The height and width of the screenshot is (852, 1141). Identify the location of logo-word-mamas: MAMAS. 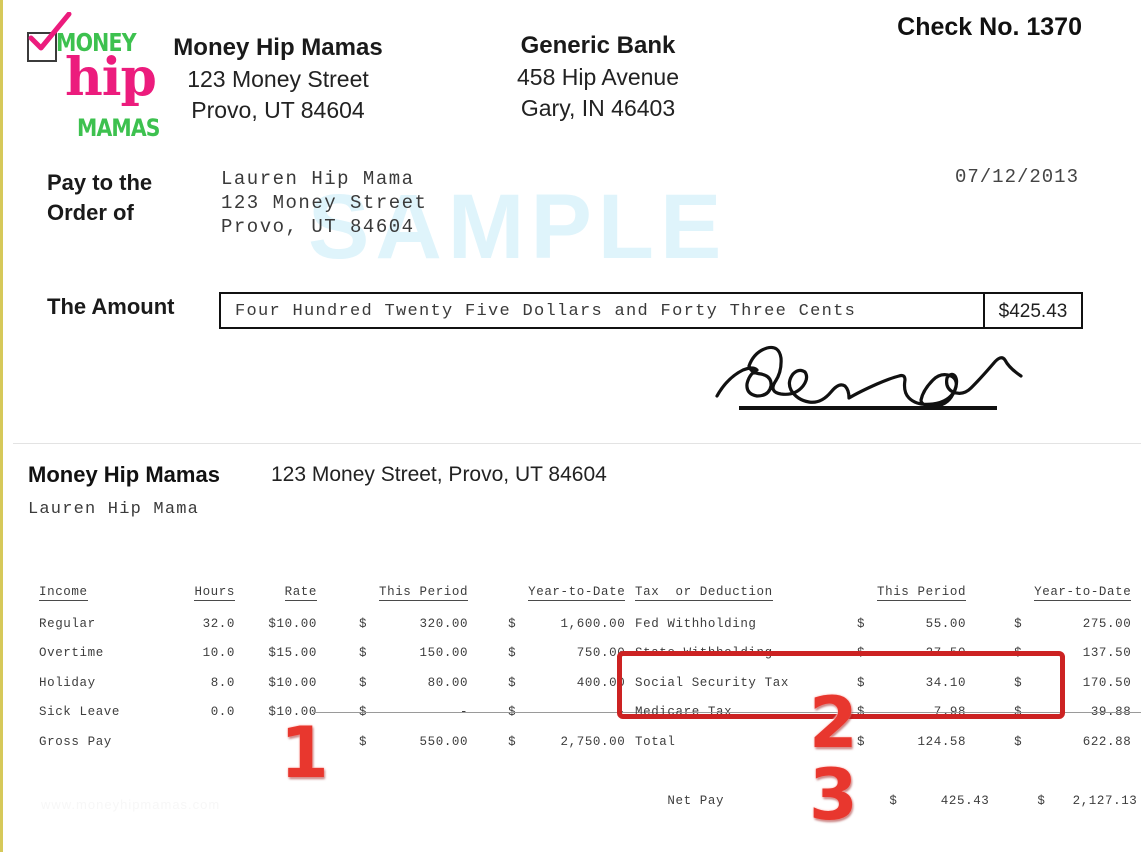
(118, 128).